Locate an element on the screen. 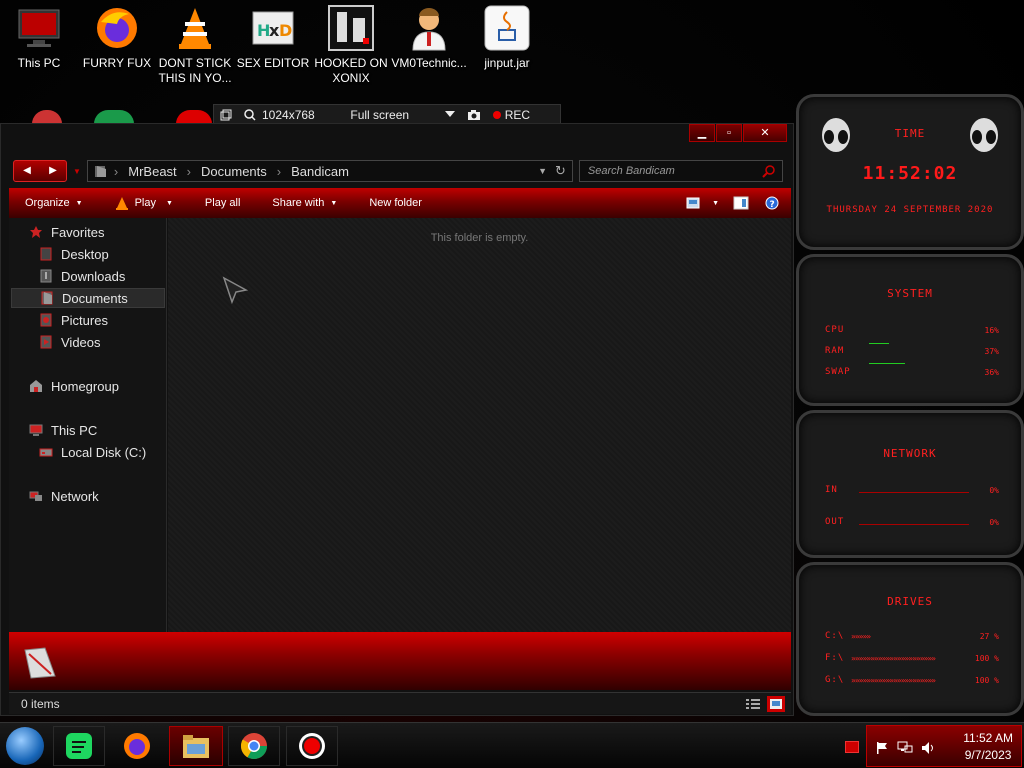  minimize-button: ▁ is located at coordinates (702, 133).